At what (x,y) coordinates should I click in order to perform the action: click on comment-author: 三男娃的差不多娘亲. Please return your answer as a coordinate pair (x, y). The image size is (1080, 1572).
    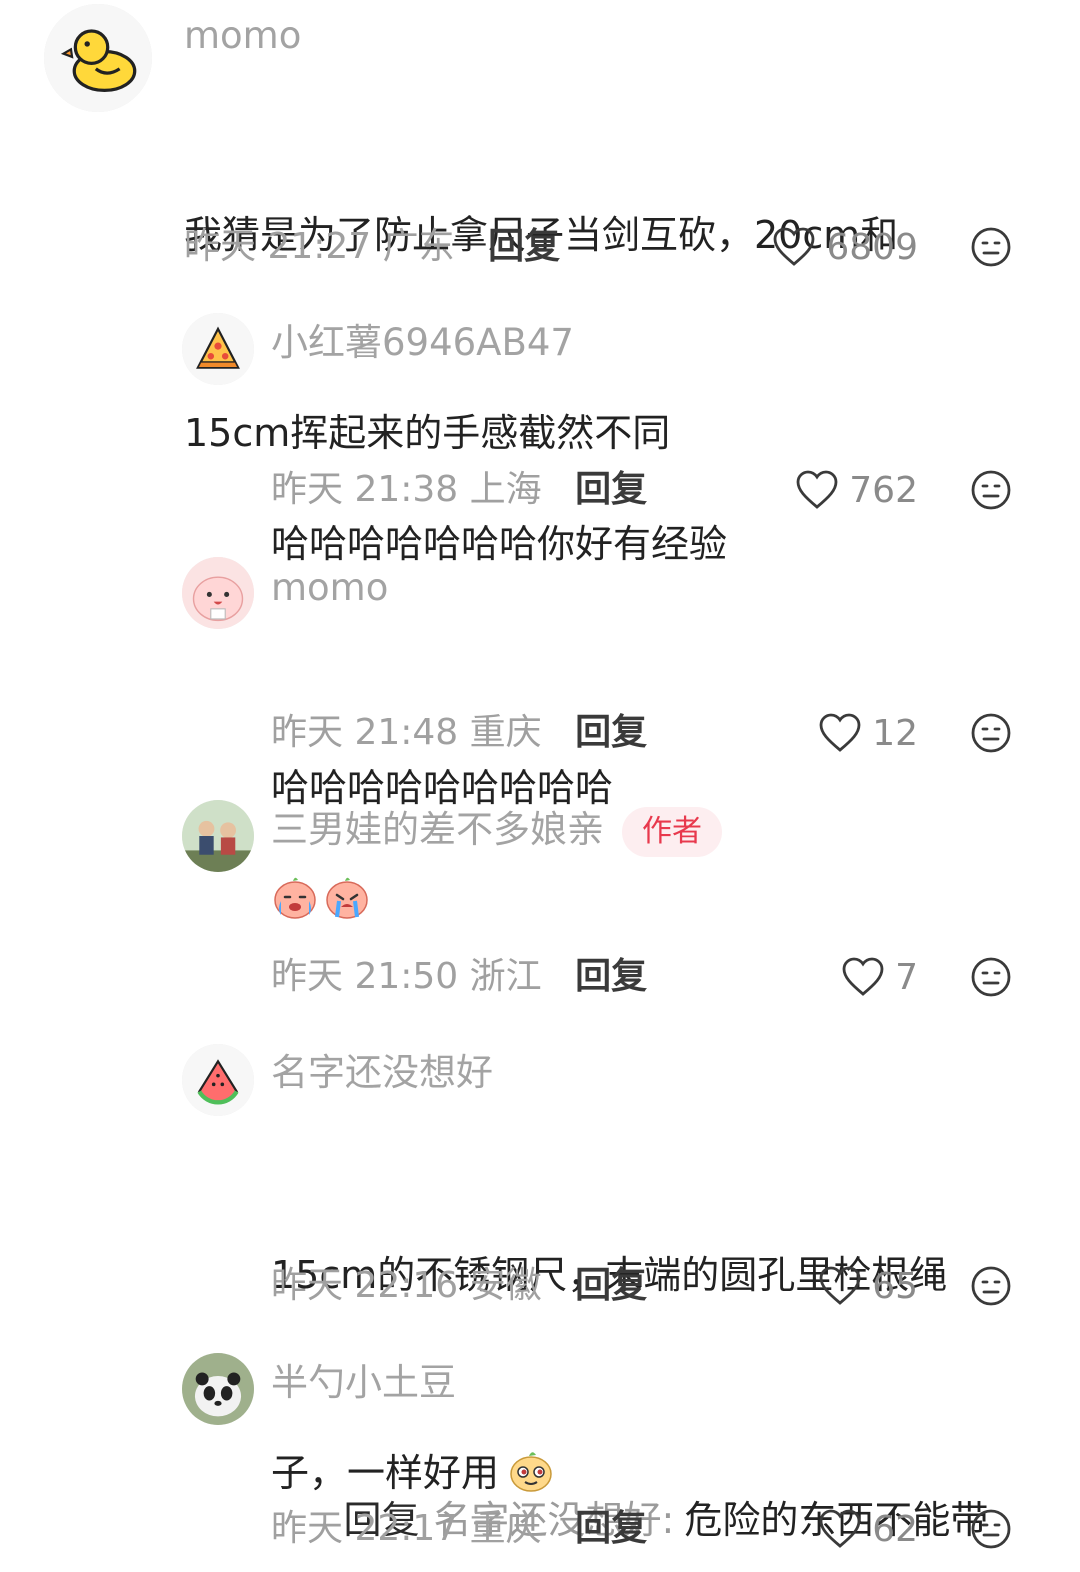
    Looking at the image, I should click on (437, 829).